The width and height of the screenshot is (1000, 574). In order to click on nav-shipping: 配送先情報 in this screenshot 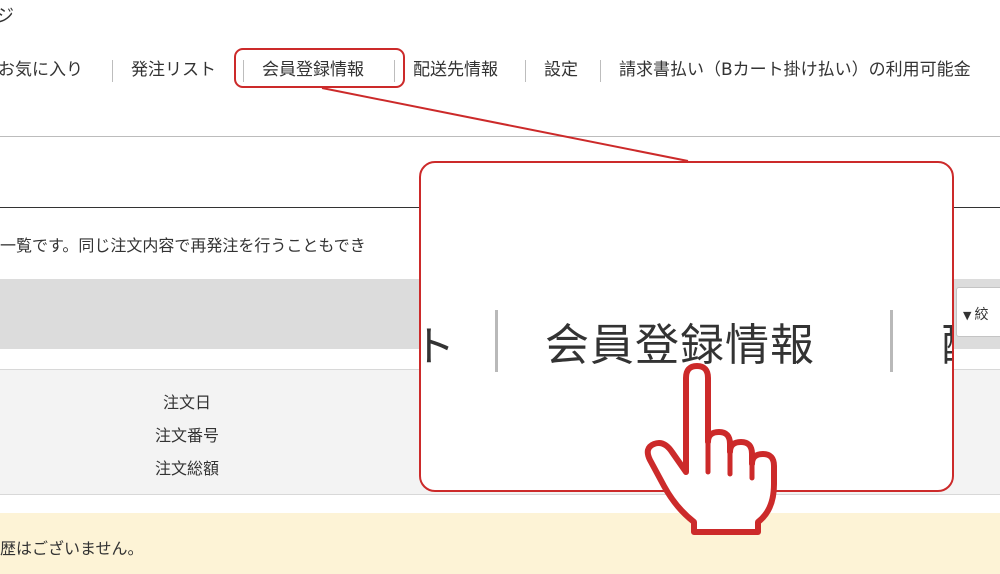, I will do `click(455, 70)`.